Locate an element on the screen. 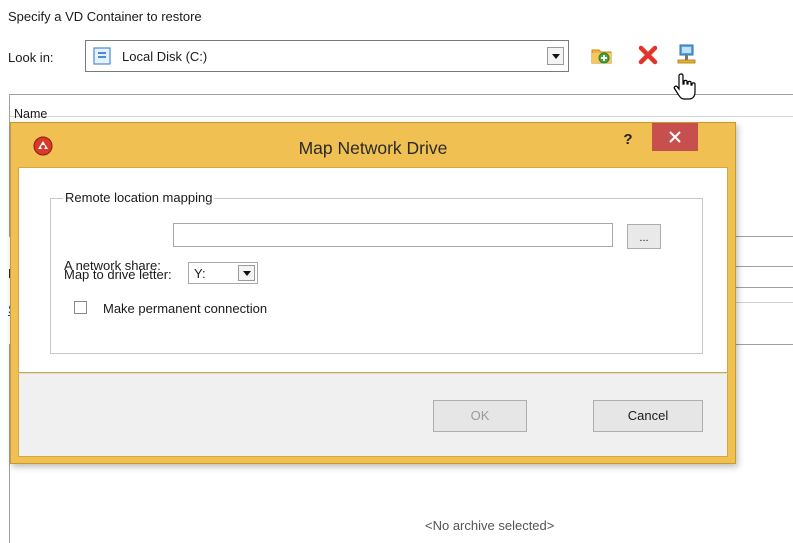 The height and width of the screenshot is (543, 793). delete-button is located at coordinates (648, 55).